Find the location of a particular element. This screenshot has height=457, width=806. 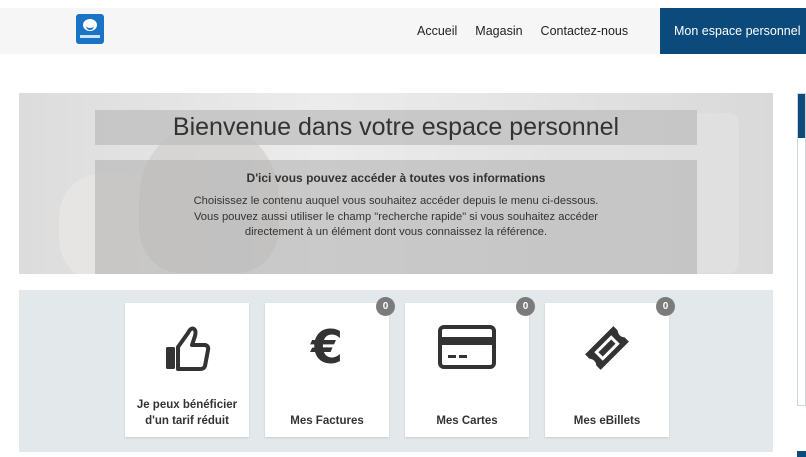

credit-card-icon is located at coordinates (467, 347).